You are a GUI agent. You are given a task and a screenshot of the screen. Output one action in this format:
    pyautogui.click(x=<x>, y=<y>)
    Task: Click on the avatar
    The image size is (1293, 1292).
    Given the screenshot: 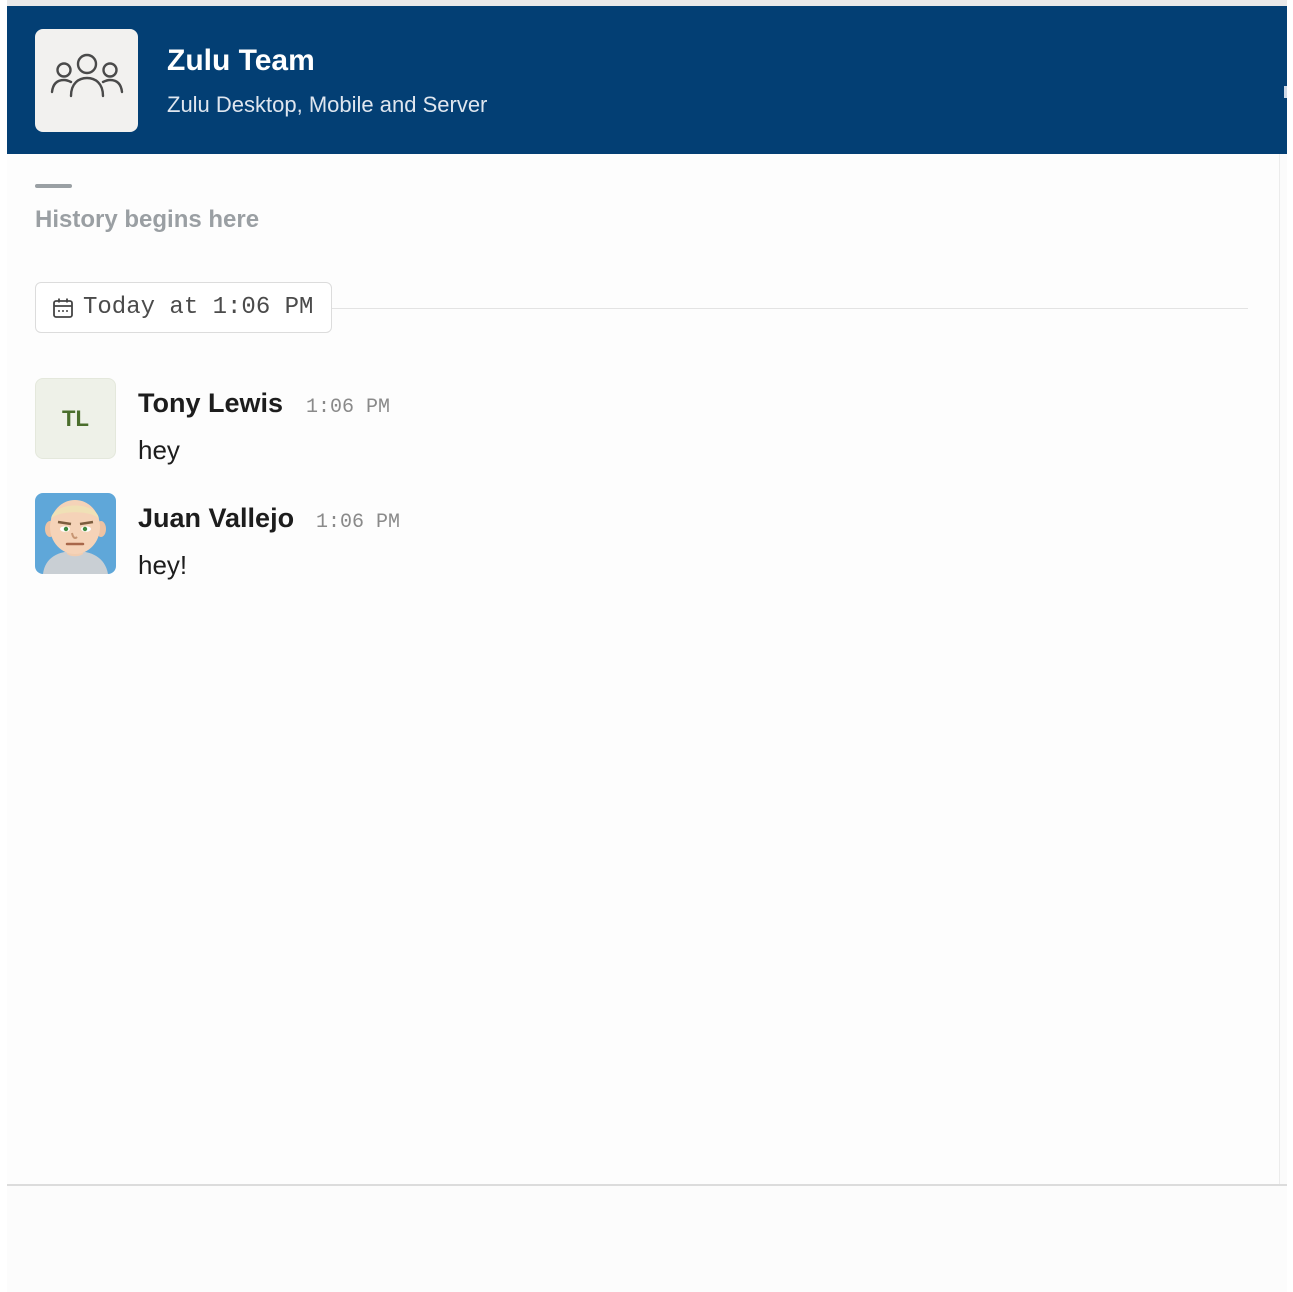 What is the action you would take?
    pyautogui.click(x=75, y=533)
    